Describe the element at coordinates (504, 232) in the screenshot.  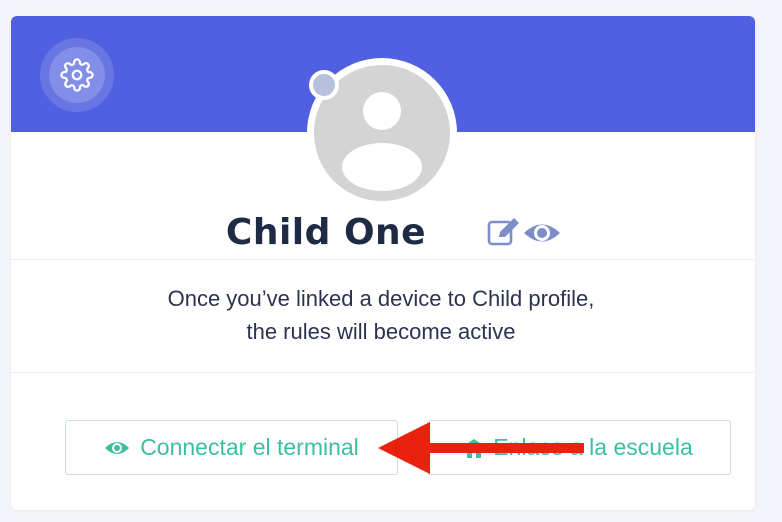
I see `edit-icon` at that location.